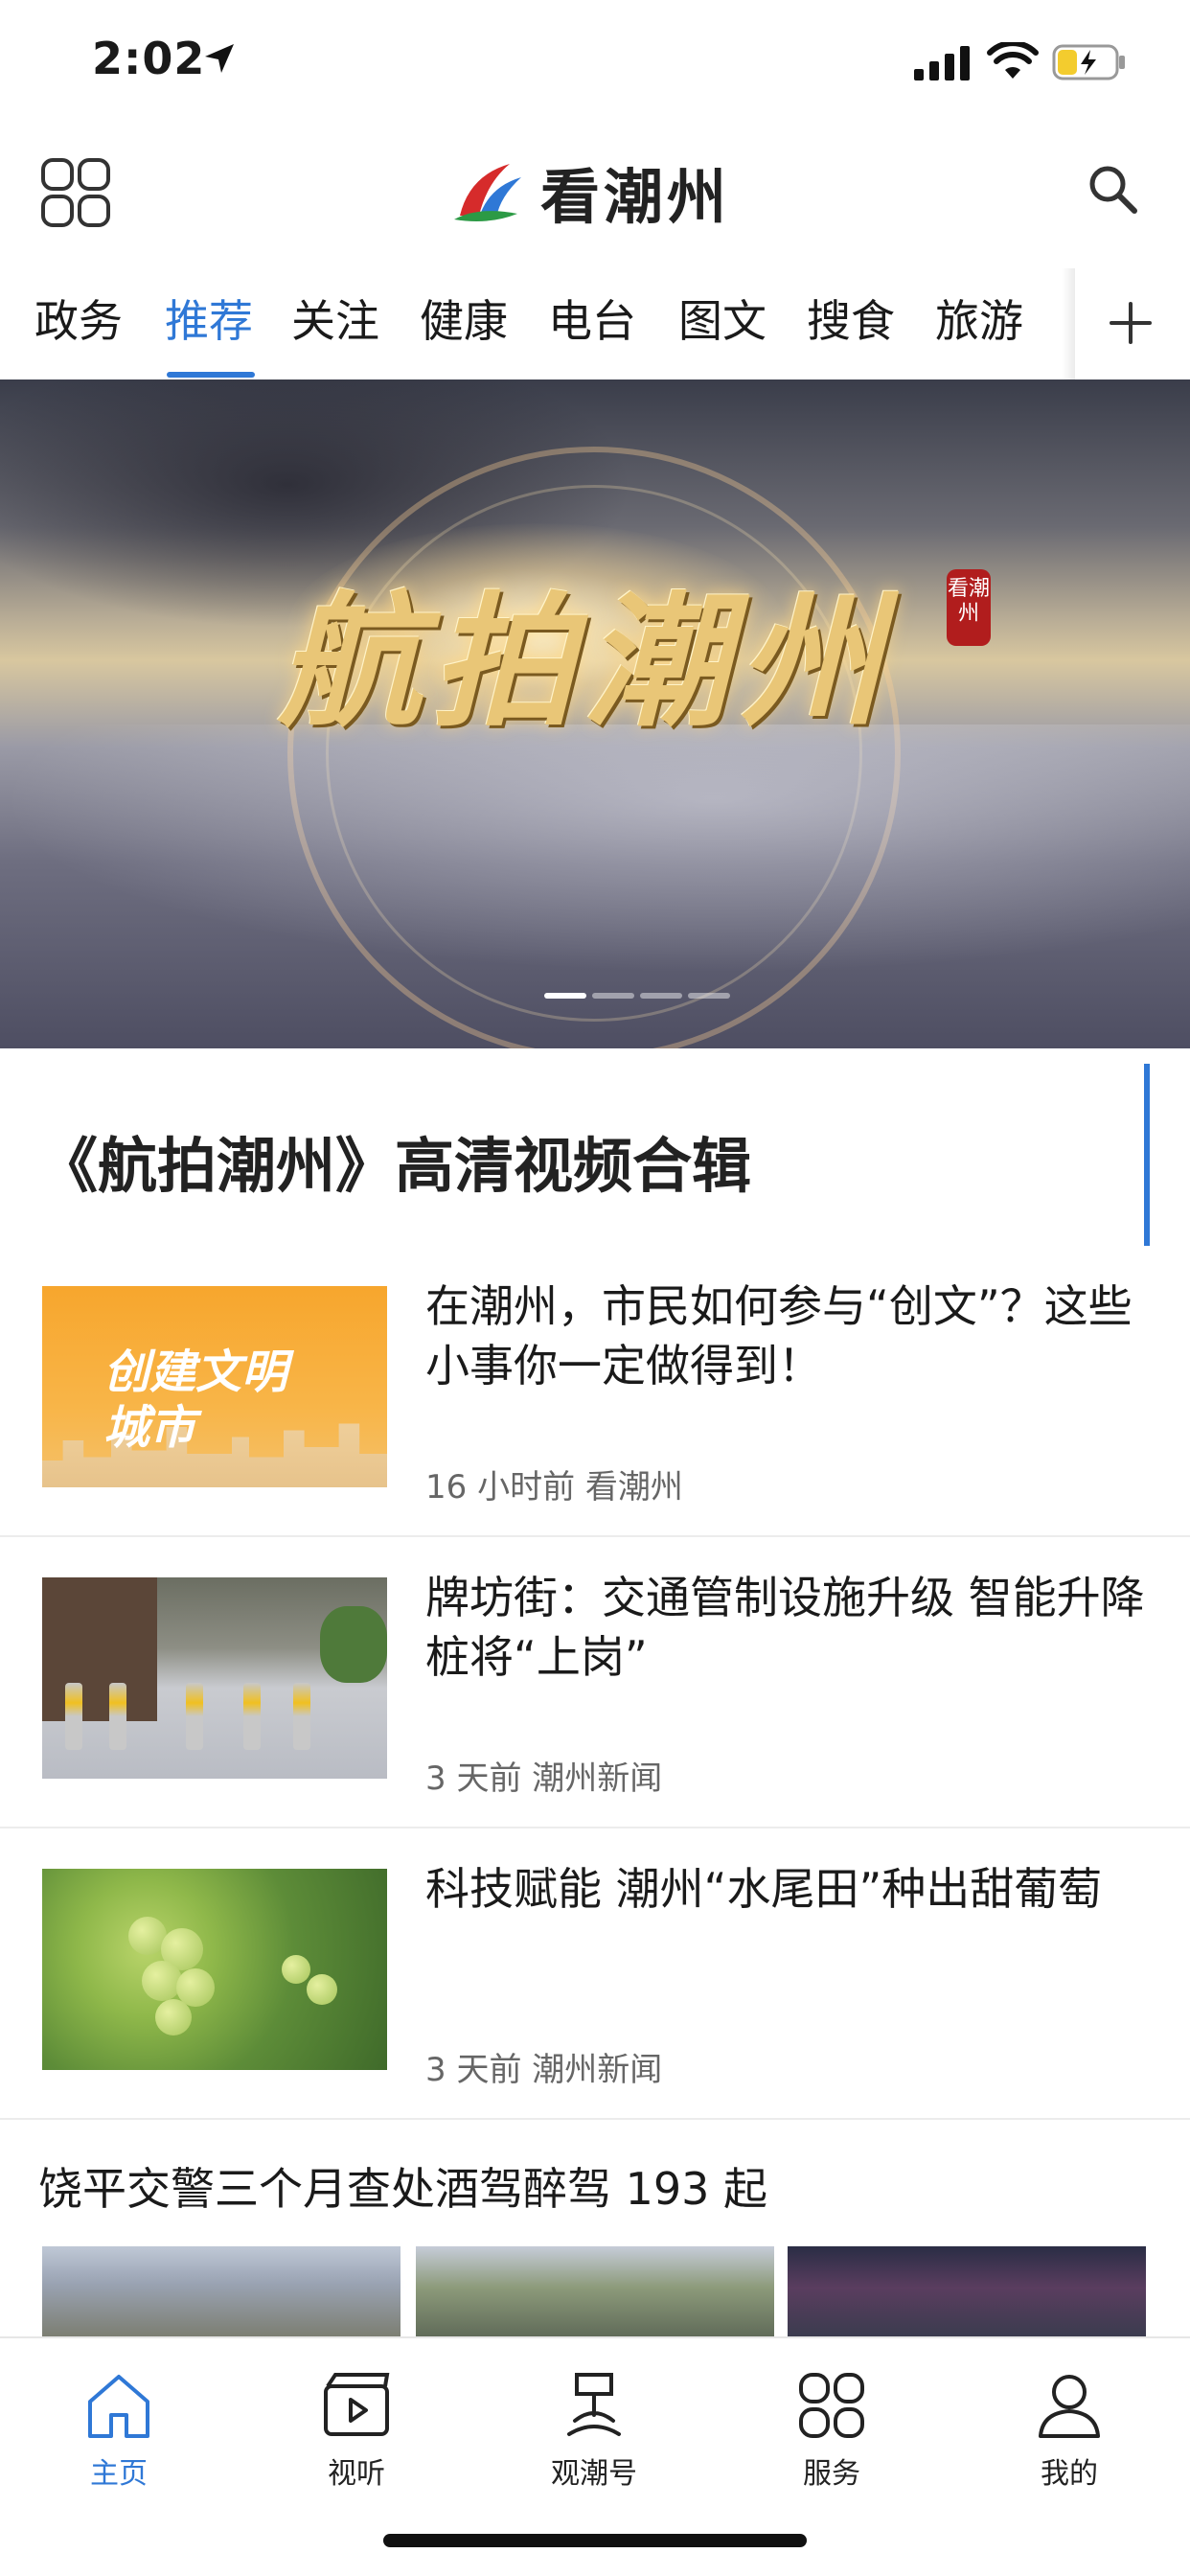 This screenshot has width=1190, height=2576. Describe the element at coordinates (1131, 322) in the screenshot. I see `add-channel-icon` at that location.